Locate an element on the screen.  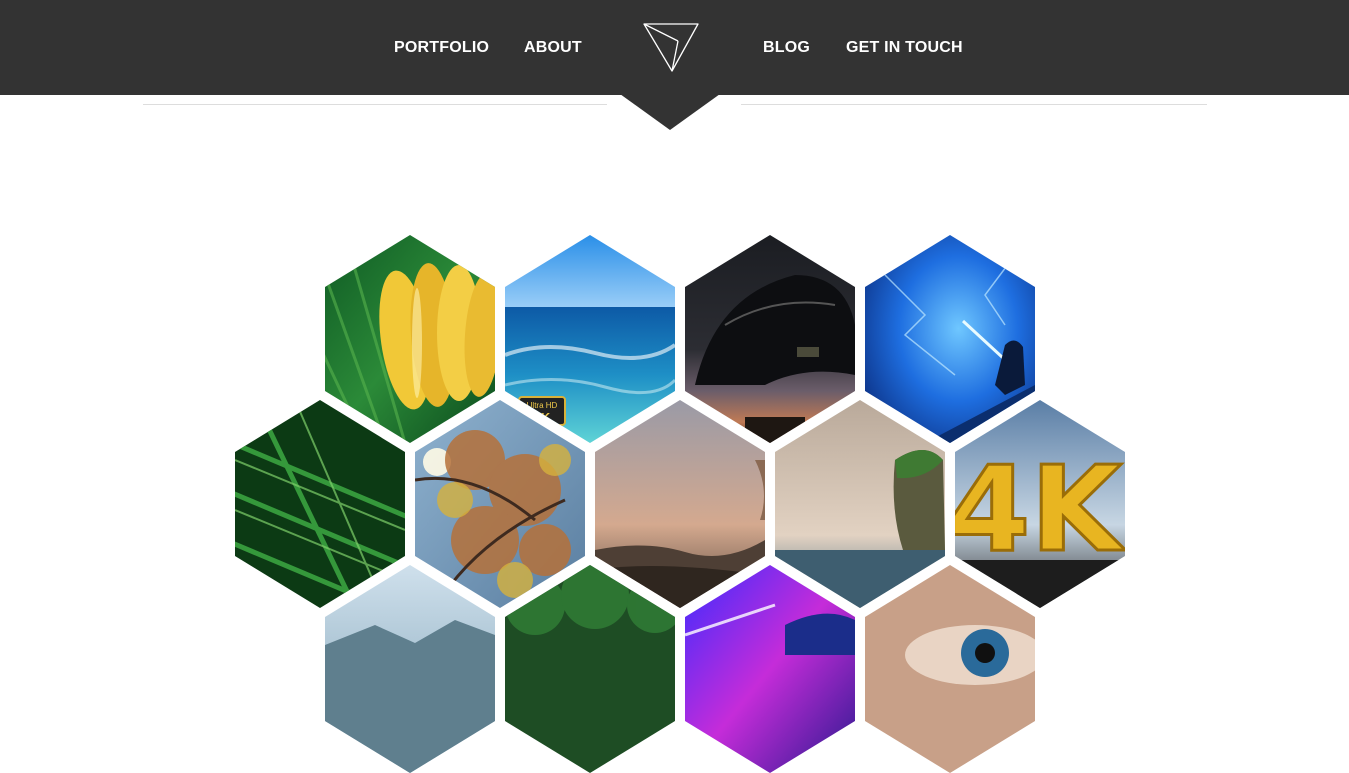
ocean-image: Ultra HD 4K is located at coordinates (590, 339).